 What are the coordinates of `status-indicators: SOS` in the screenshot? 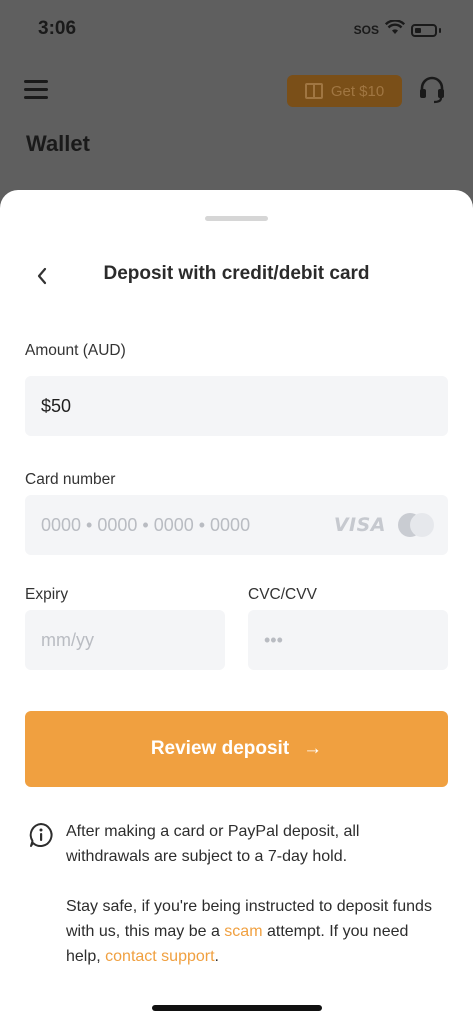 It's located at (397, 29).